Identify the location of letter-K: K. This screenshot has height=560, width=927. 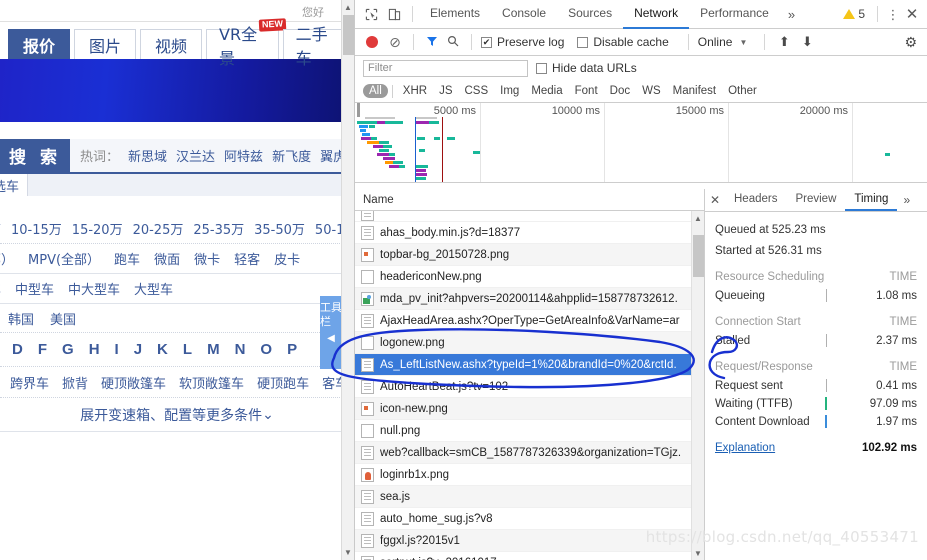
(162, 349).